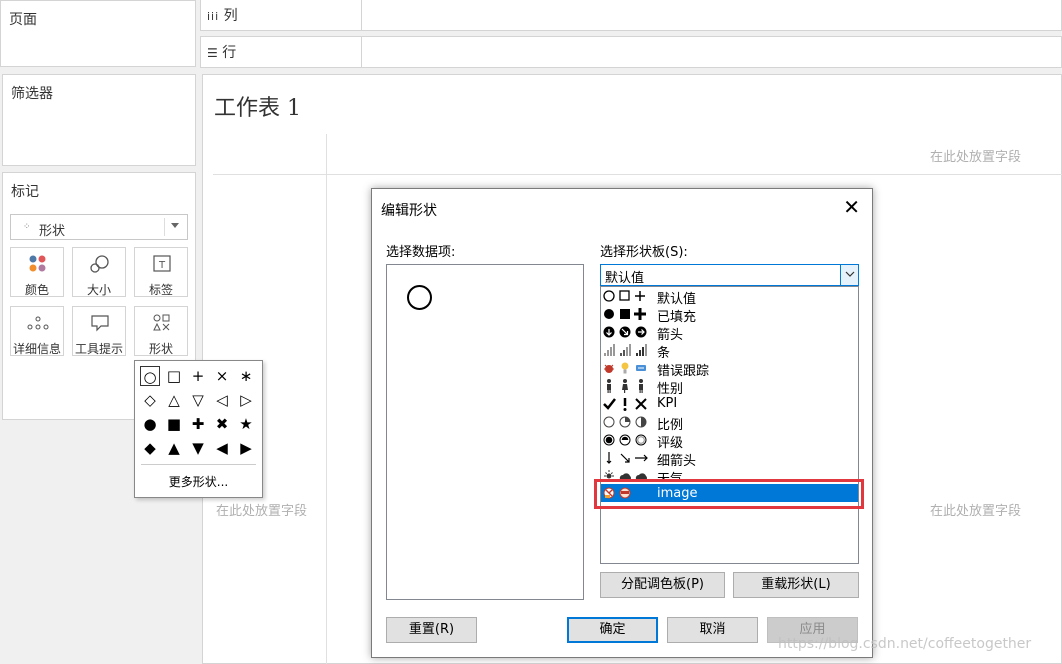  I want to click on data-items-label: 选择数据项:, so click(421, 252).